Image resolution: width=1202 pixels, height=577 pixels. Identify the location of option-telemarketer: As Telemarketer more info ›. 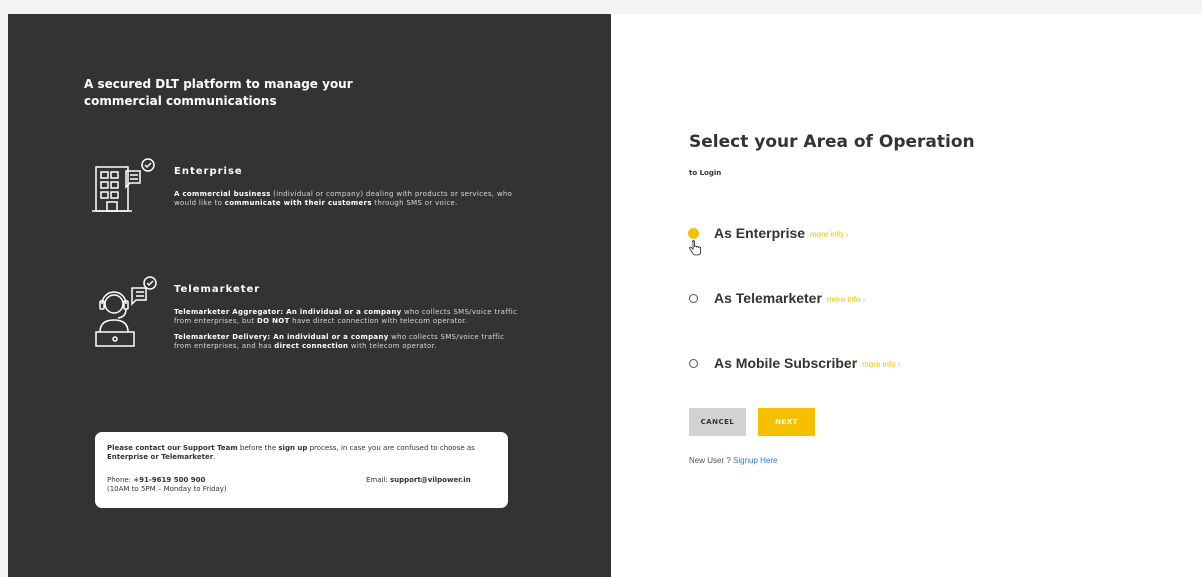
(777, 298).